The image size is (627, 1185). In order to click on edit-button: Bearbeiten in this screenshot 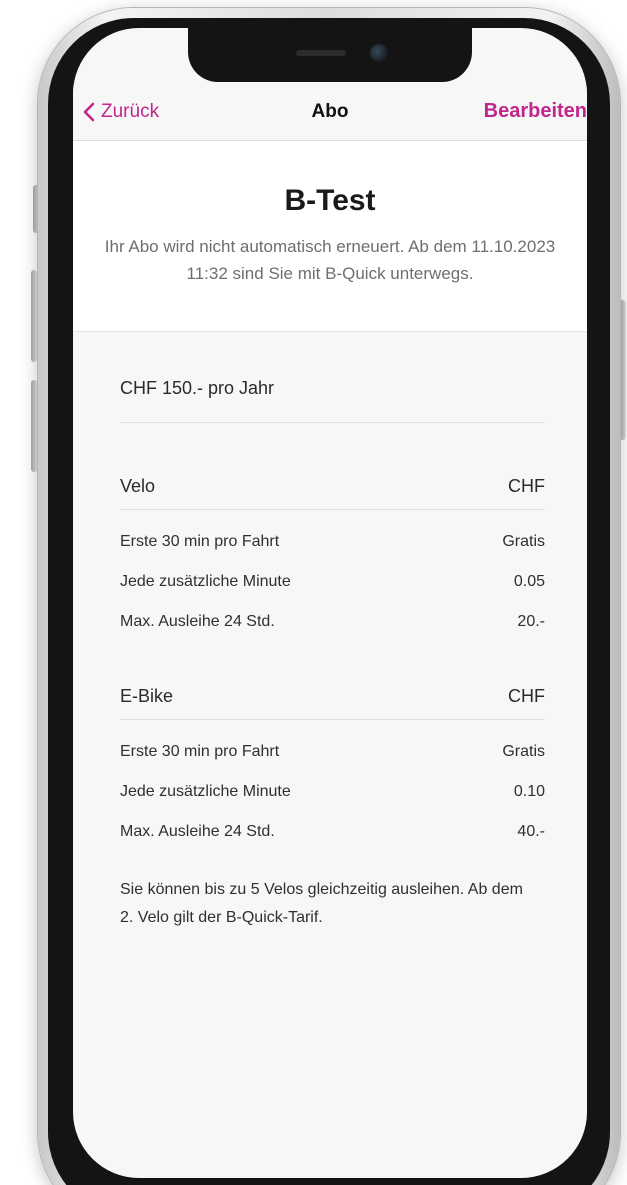, I will do `click(535, 111)`.